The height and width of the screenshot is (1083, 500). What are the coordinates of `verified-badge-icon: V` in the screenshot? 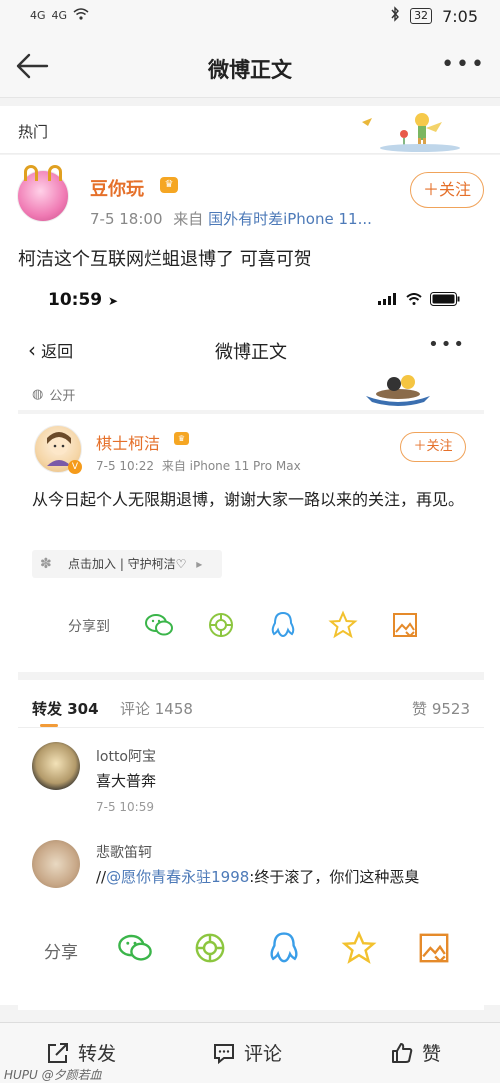 It's located at (75, 467).